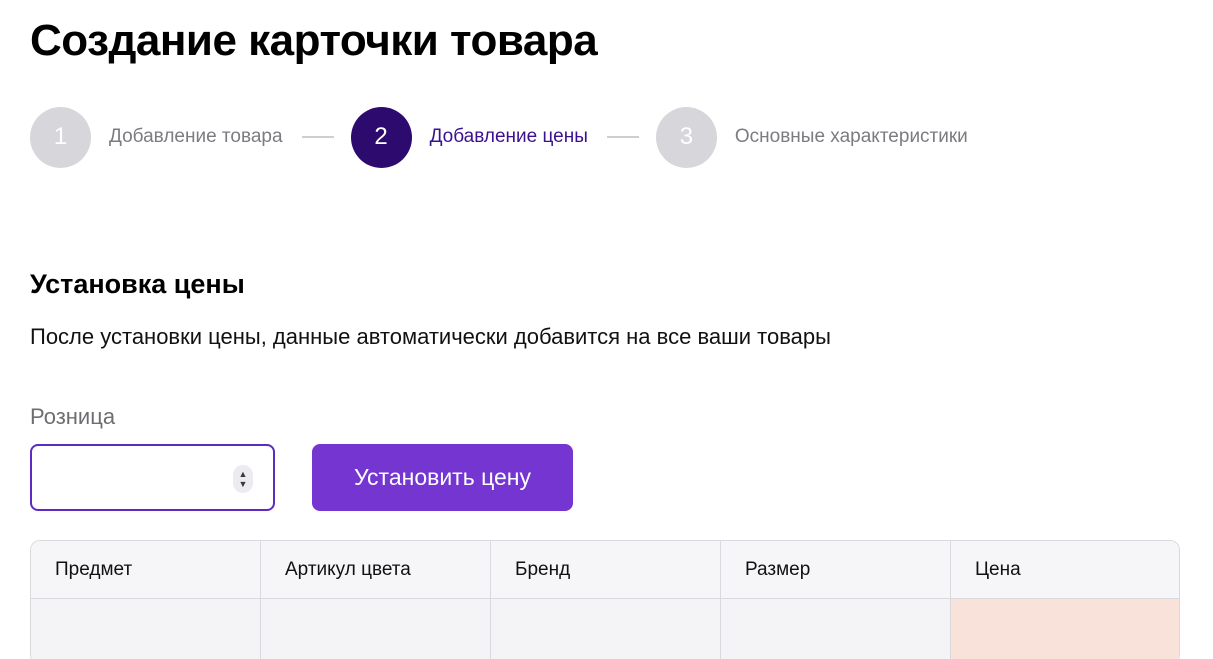 The height and width of the screenshot is (659, 1213). I want to click on cell-price, so click(1065, 629).